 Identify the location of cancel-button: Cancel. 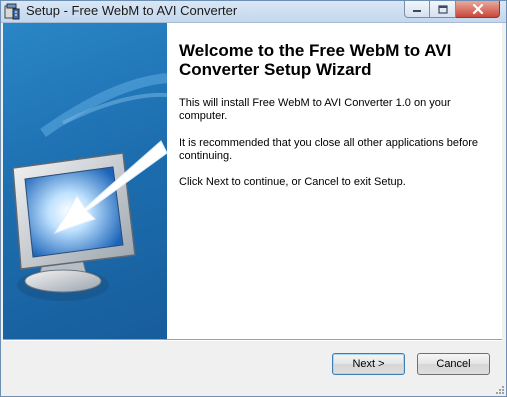
(453, 364).